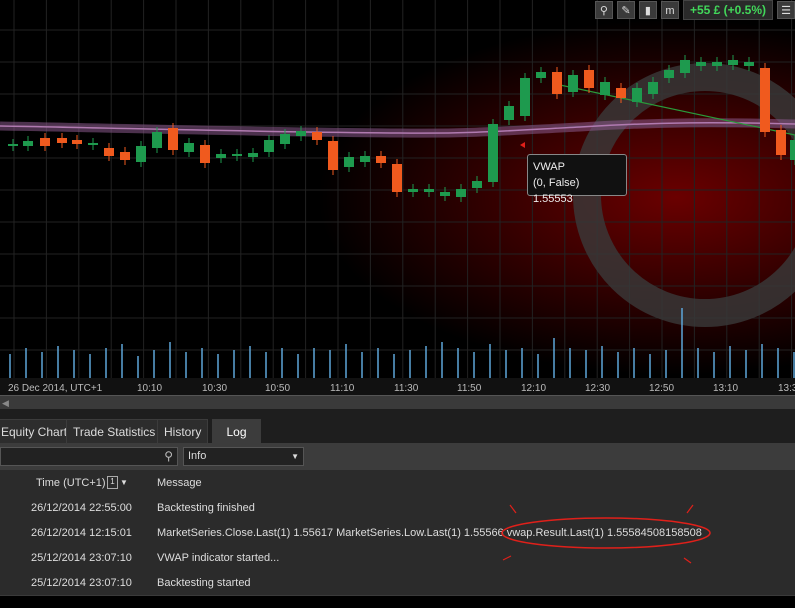  I want to click on list-icon: ☰, so click(786, 10).